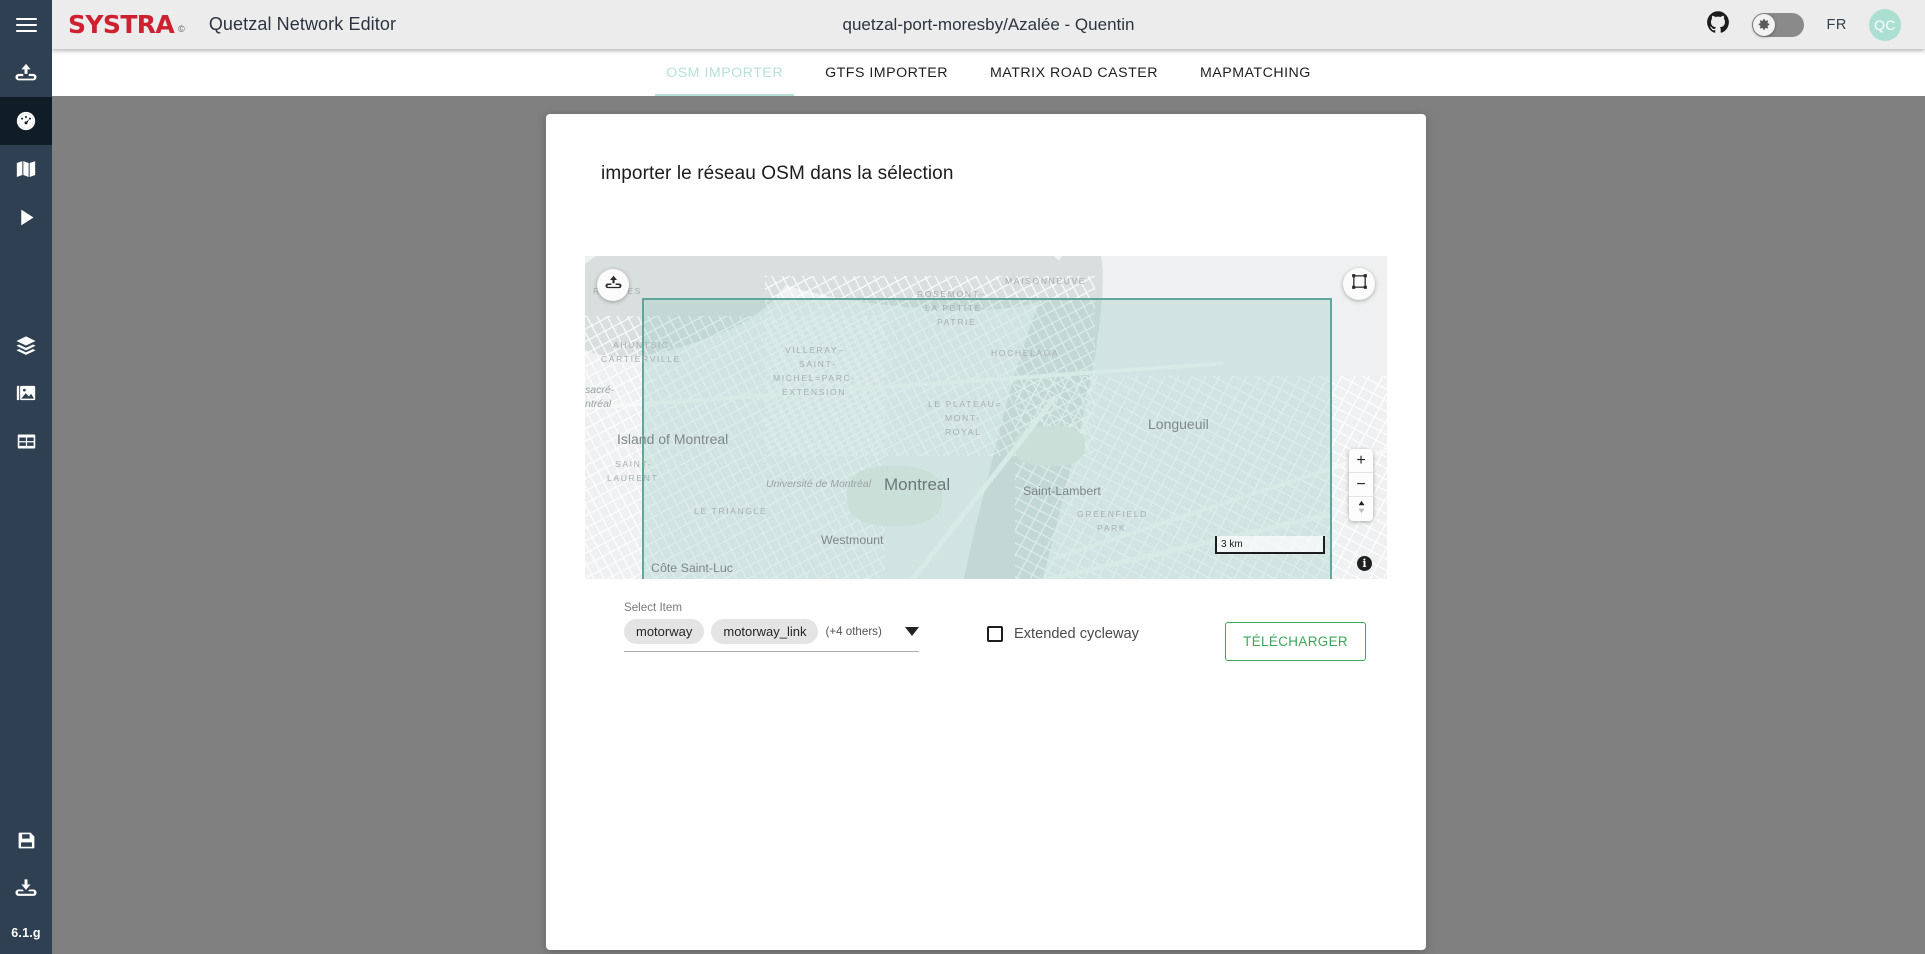 The image size is (1925, 954). I want to click on sidebar-item-save, so click(26, 840).